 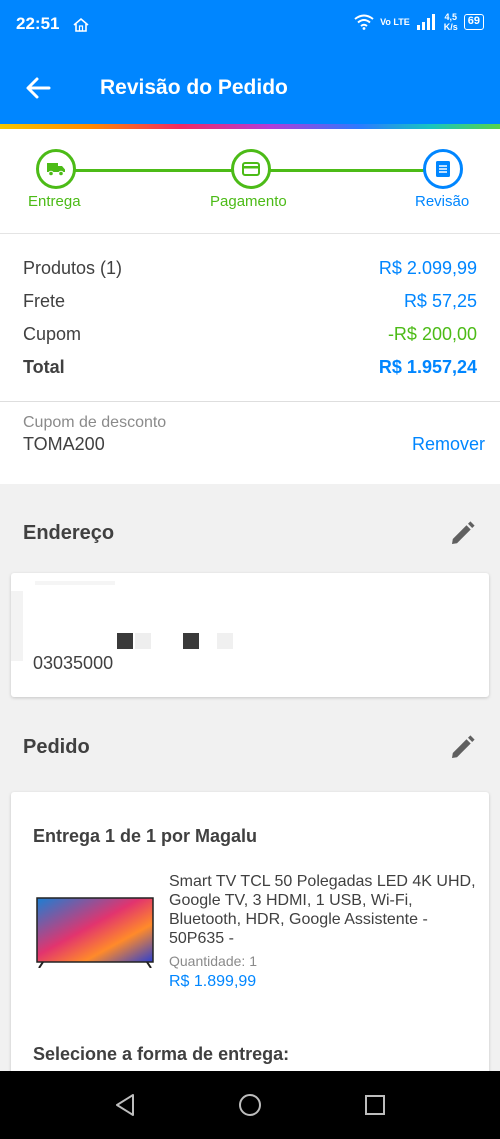 What do you see at coordinates (194, 87) in the screenshot?
I see `page-title: Revisão do Pedido` at bounding box center [194, 87].